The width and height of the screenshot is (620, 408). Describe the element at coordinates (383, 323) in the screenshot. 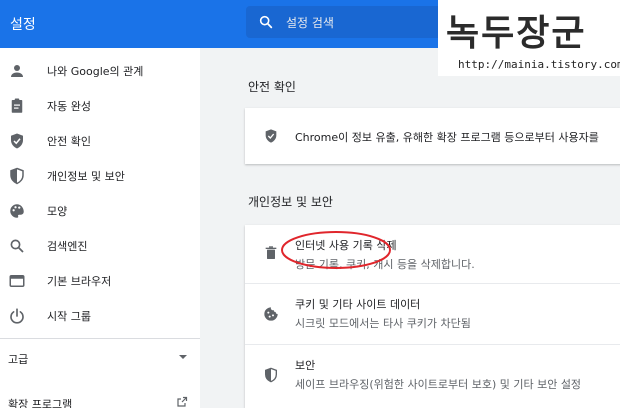

I see `row-subtitle: 시크릿 모드에서는 타사 쿠키가 차단됨` at that location.